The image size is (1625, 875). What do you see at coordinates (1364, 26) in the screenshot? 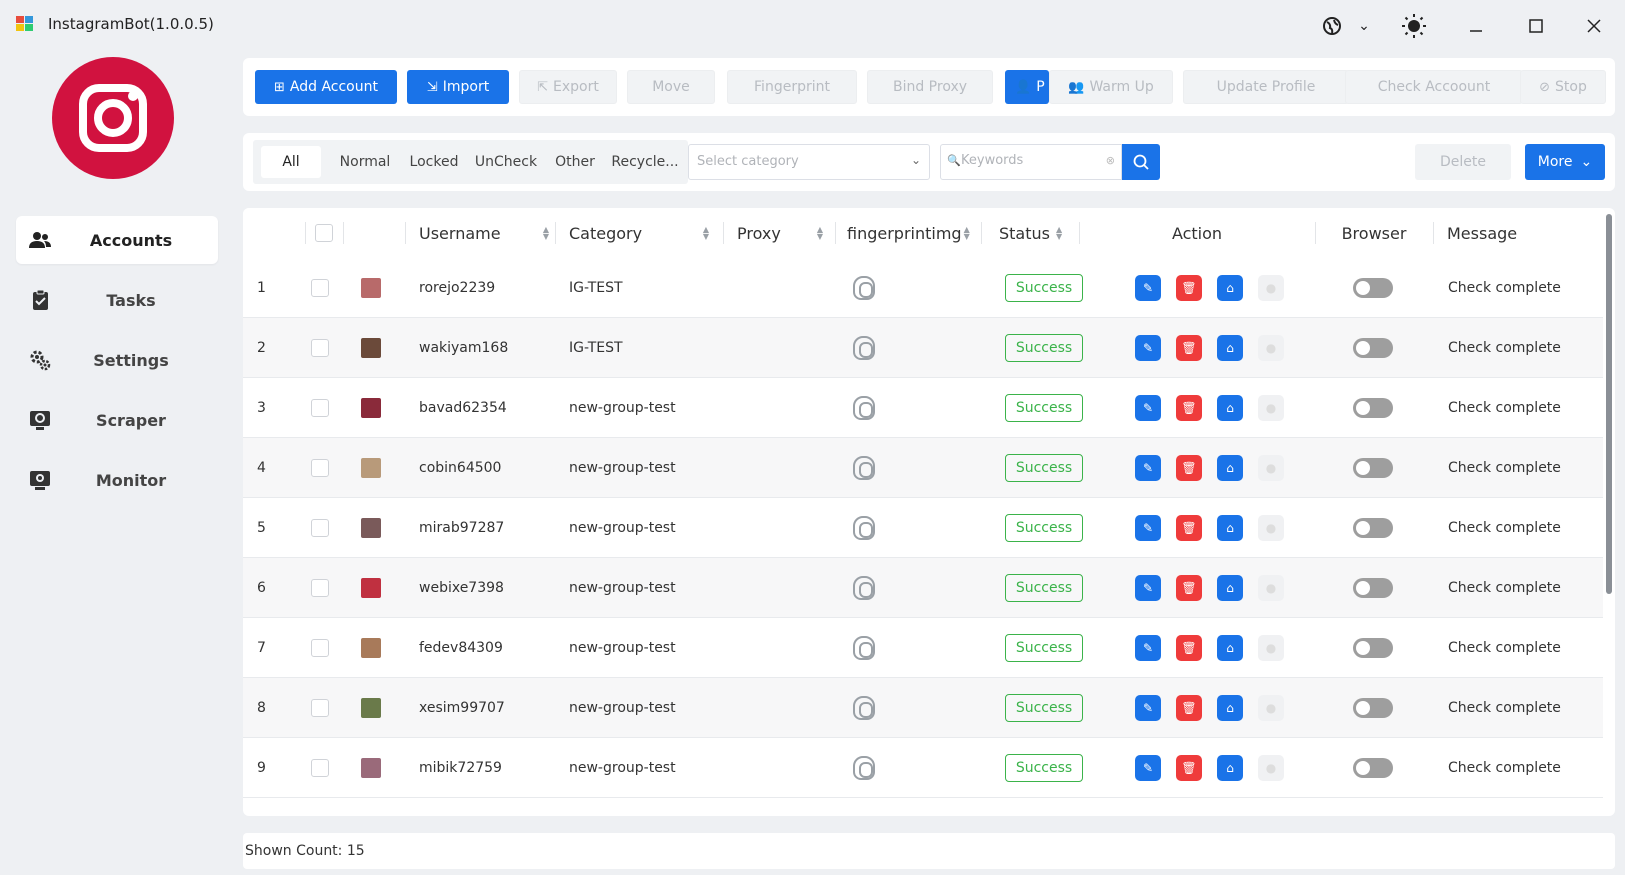
I see `chevron-down-icon: ⌄` at bounding box center [1364, 26].